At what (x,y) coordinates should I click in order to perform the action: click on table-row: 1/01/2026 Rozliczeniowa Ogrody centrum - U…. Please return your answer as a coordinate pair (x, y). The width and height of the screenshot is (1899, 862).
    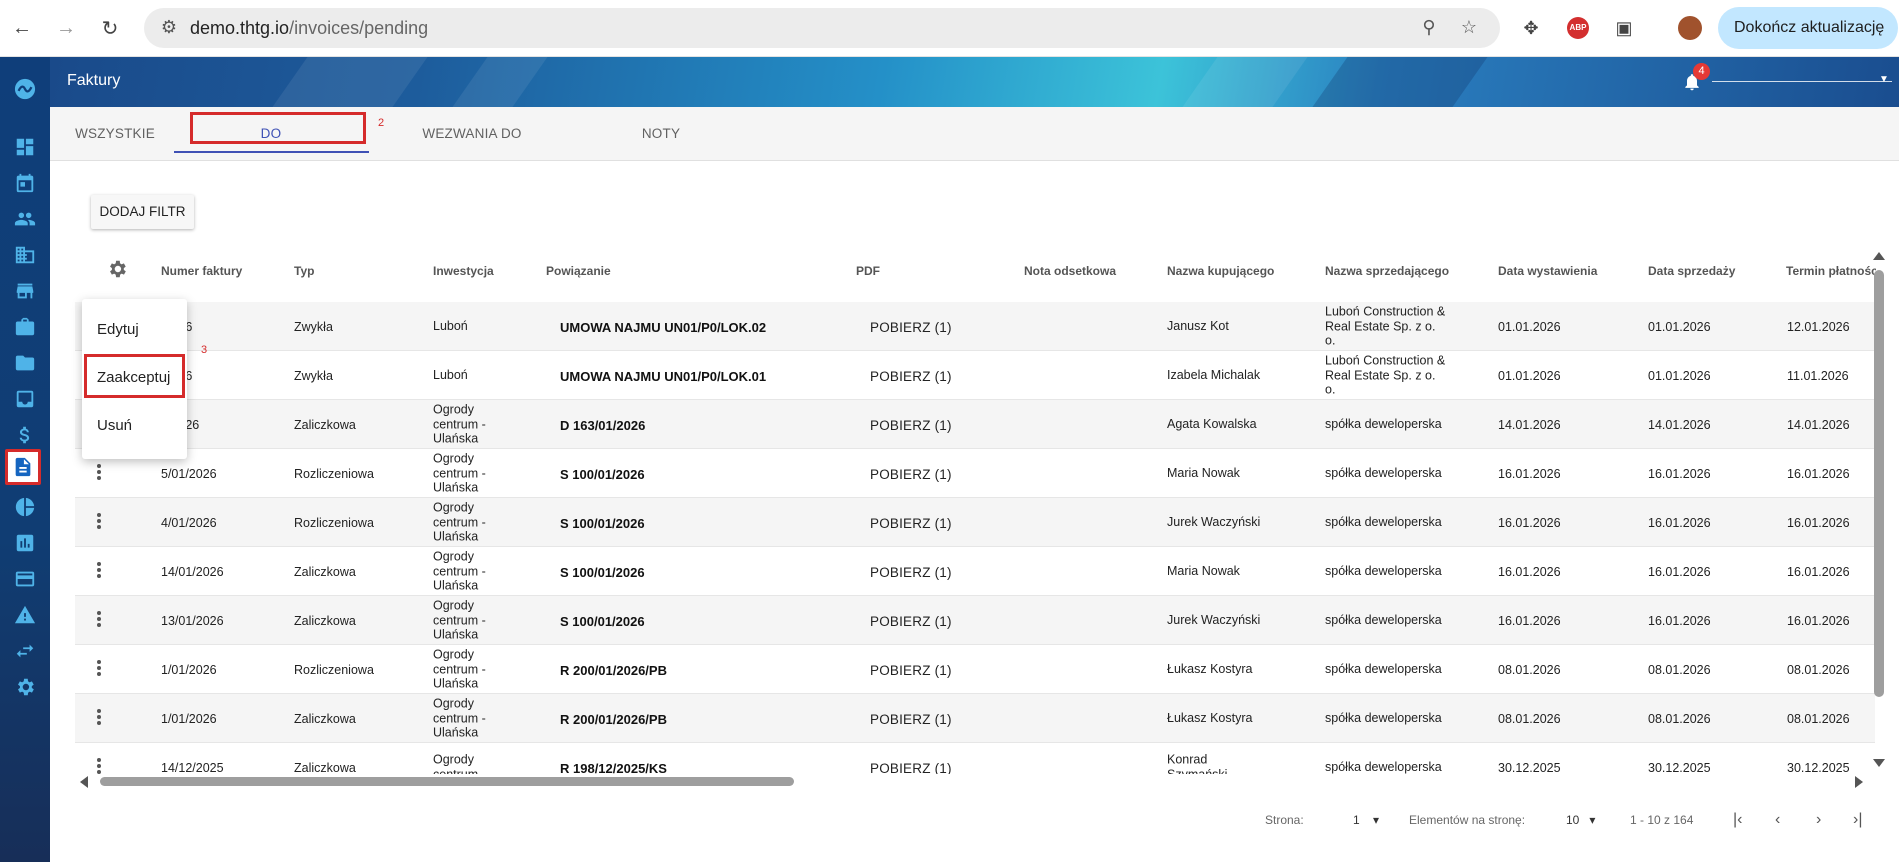
    Looking at the image, I should click on (975, 669).